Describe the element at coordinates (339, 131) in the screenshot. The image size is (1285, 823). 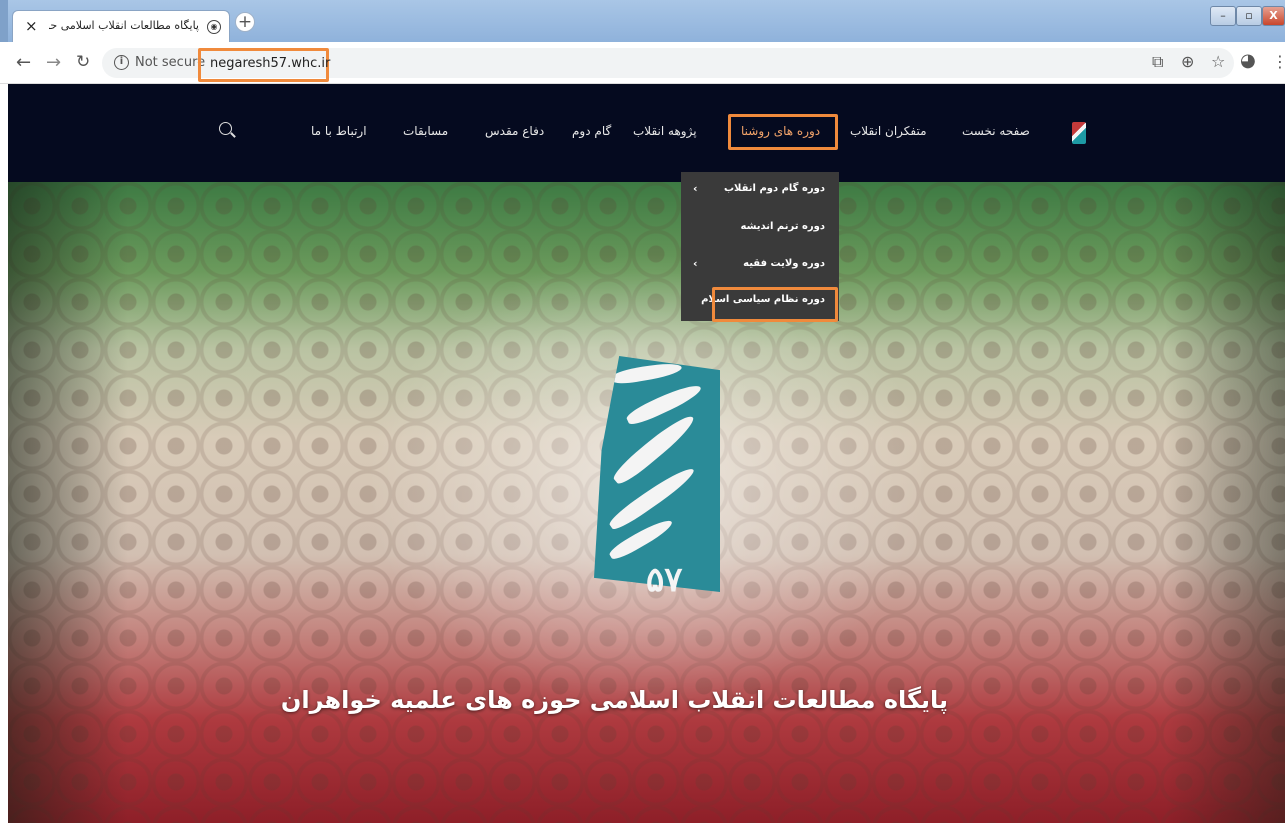
I see `nav-item-contact: ارتباط با ما` at that location.